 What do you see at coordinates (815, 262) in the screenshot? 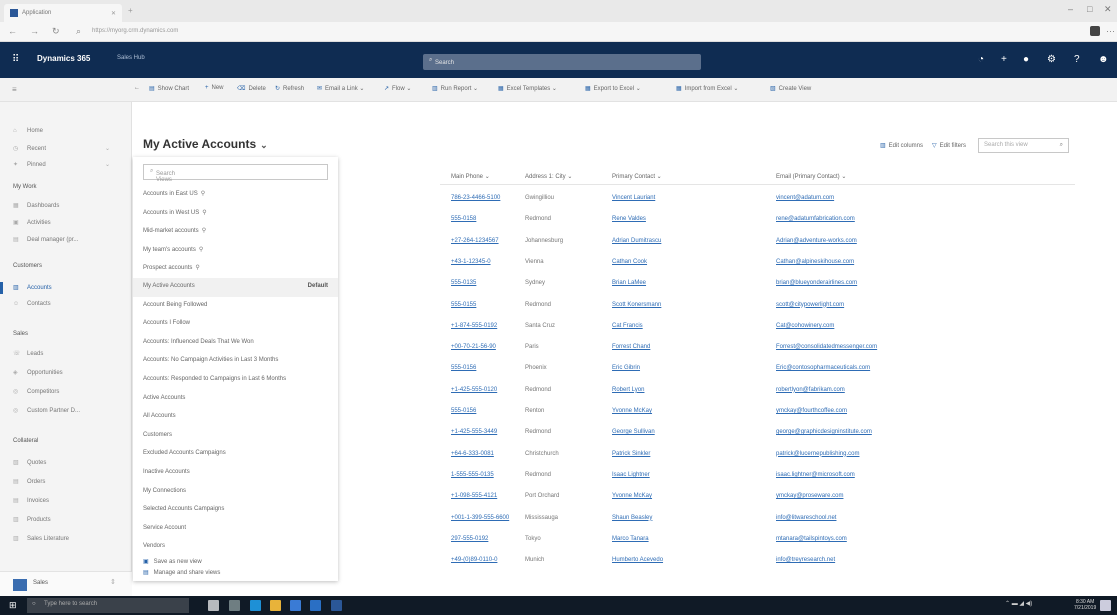
I see `email-cell: Cathan@alpineskihouse.com` at bounding box center [815, 262].